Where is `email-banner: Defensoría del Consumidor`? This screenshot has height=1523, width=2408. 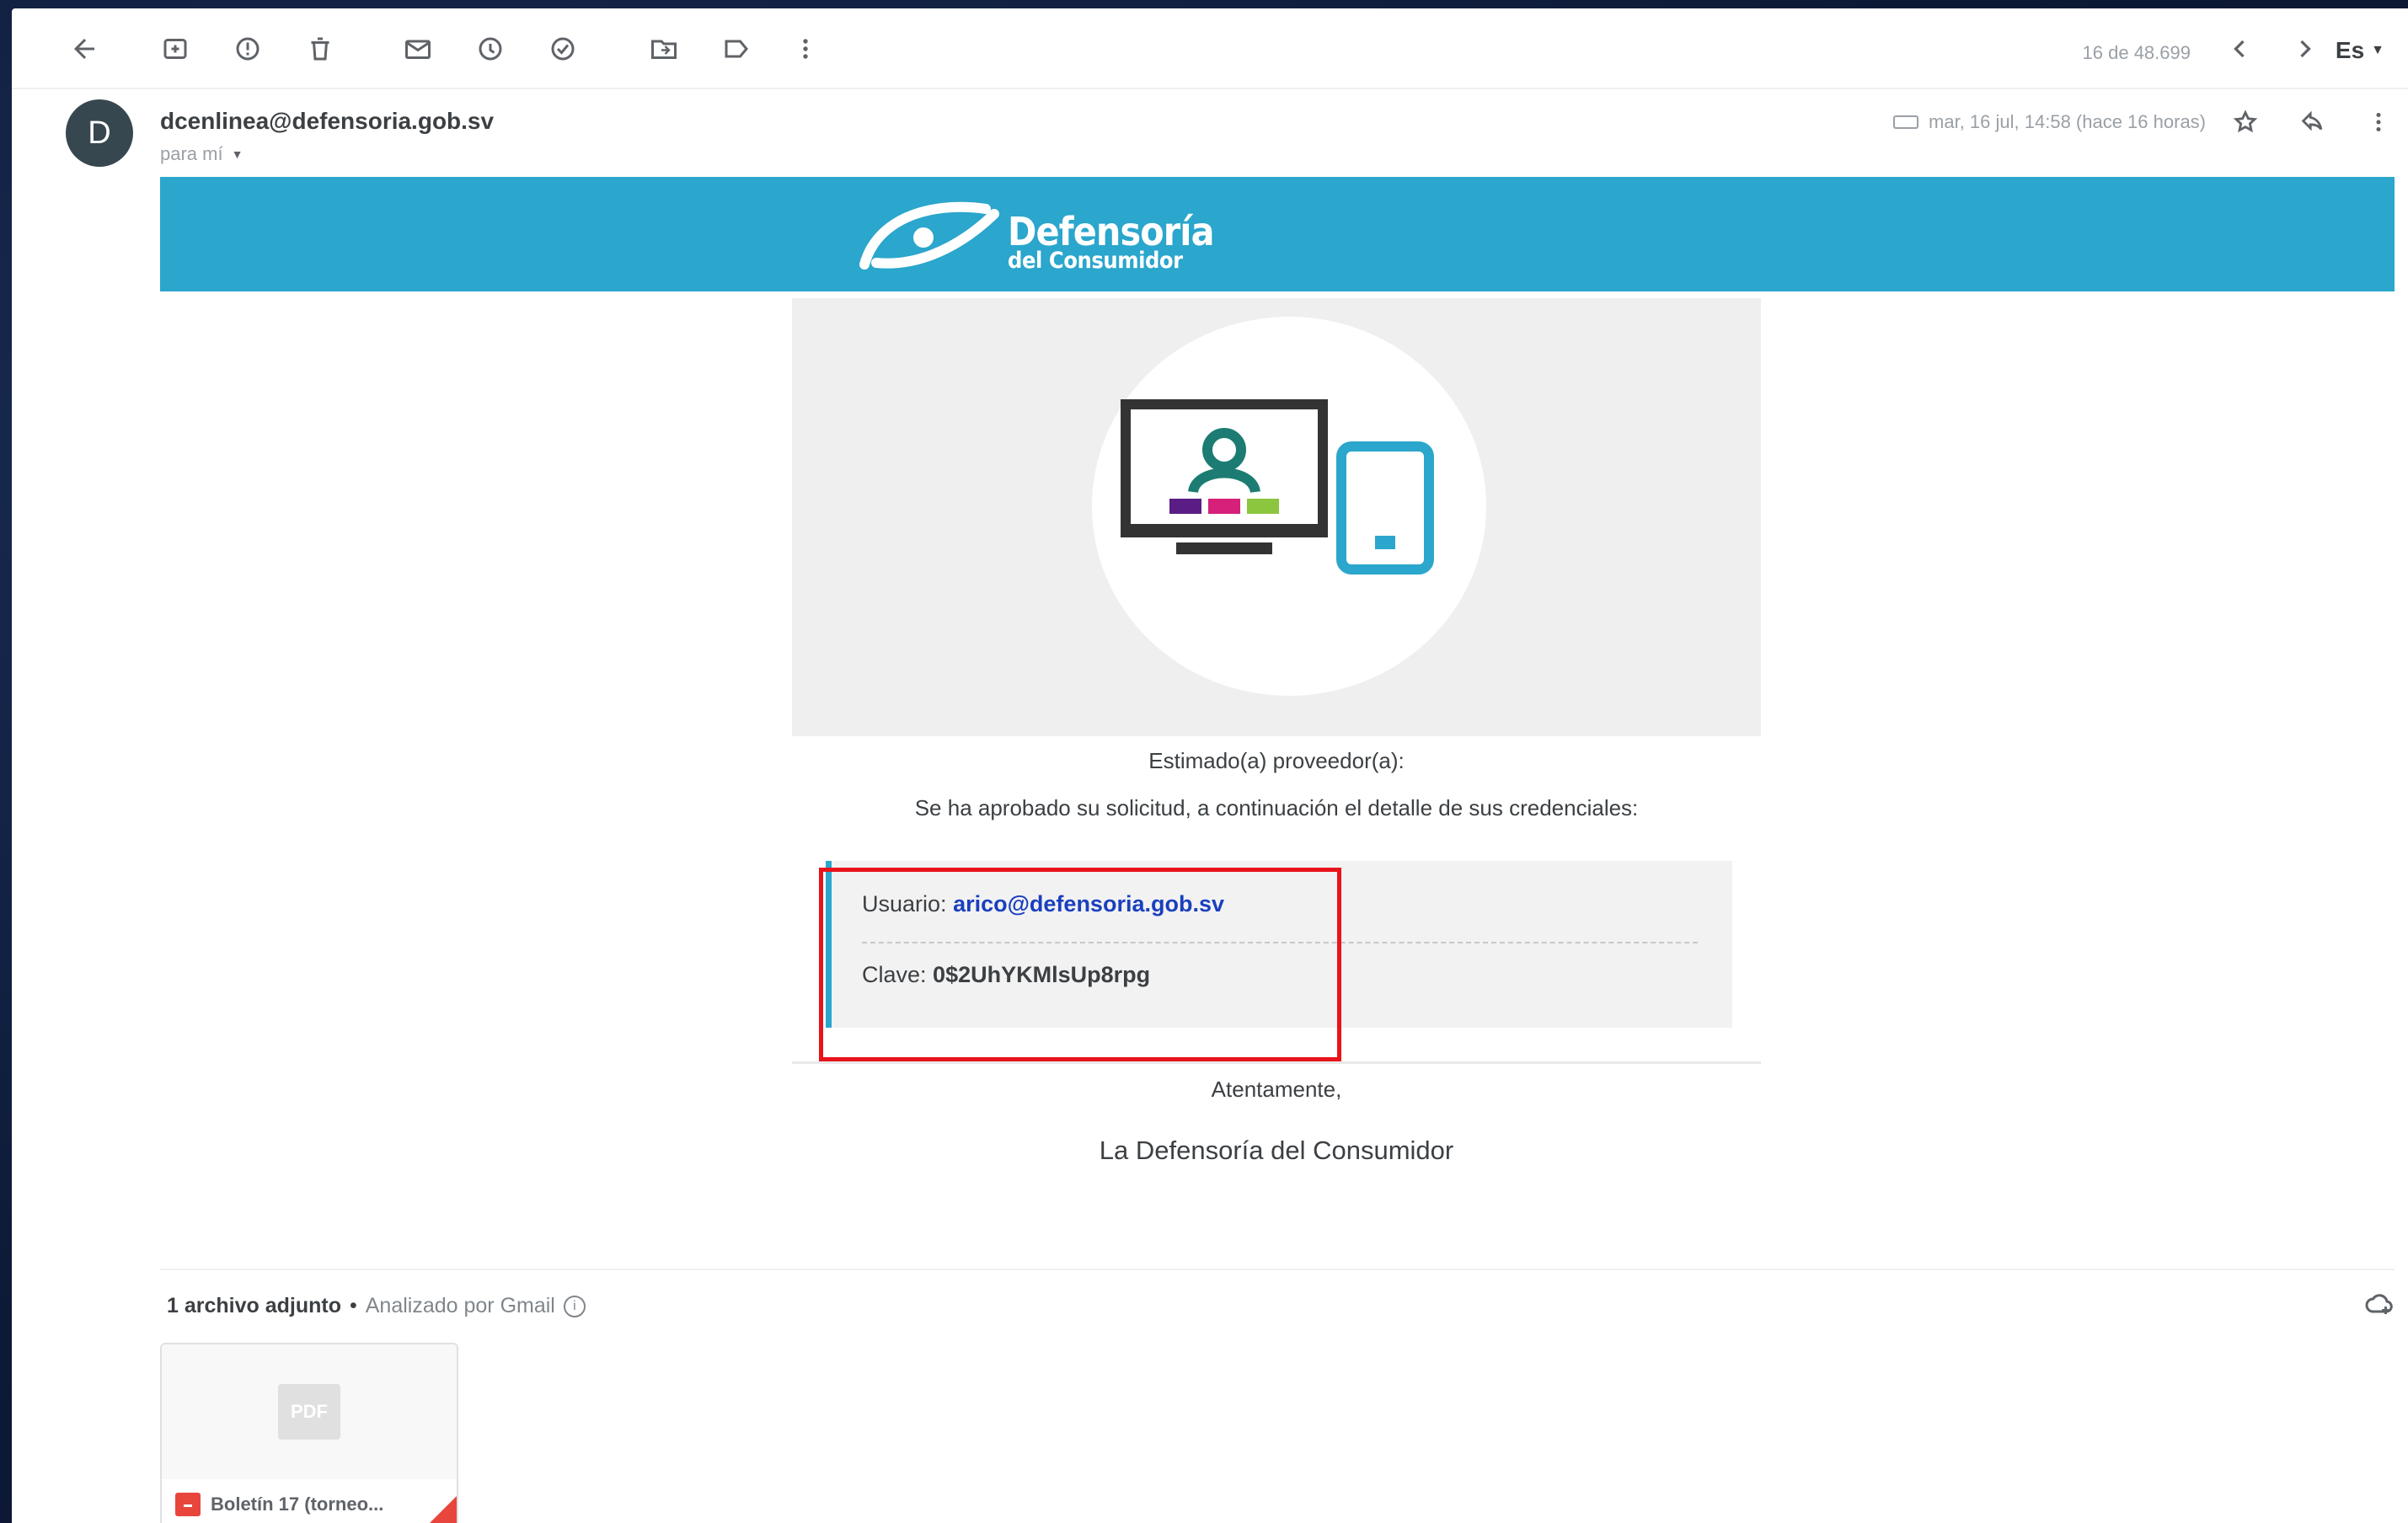 email-banner: Defensoría del Consumidor is located at coordinates (1277, 234).